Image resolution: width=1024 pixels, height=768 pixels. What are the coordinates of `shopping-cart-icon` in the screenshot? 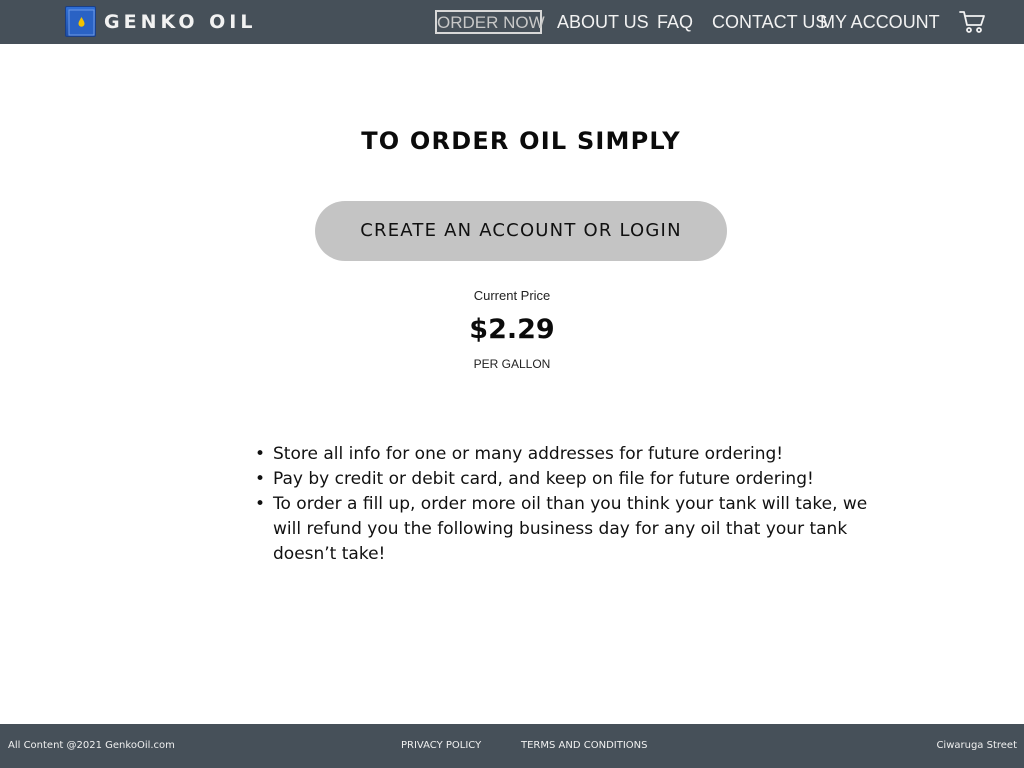 It's located at (972, 22).